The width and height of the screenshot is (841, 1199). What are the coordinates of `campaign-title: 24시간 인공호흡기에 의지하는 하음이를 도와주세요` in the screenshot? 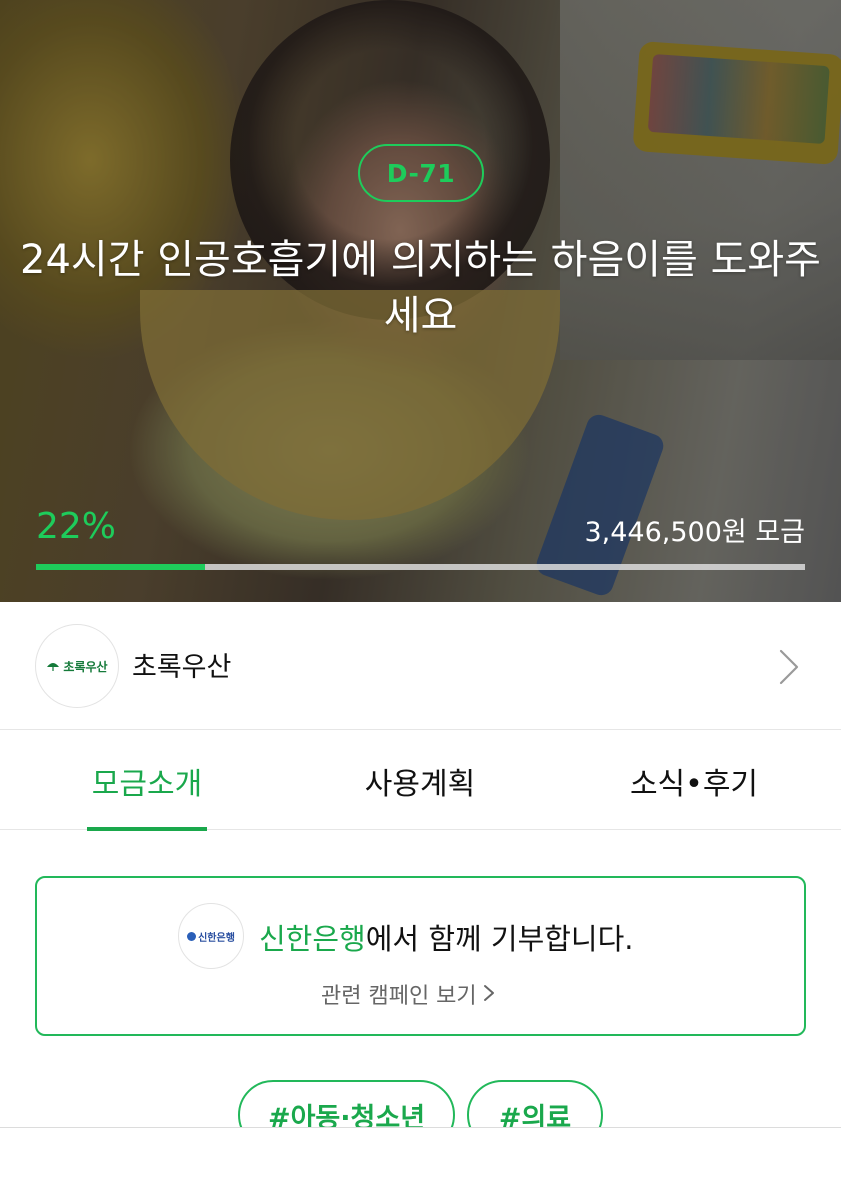 It's located at (420, 288).